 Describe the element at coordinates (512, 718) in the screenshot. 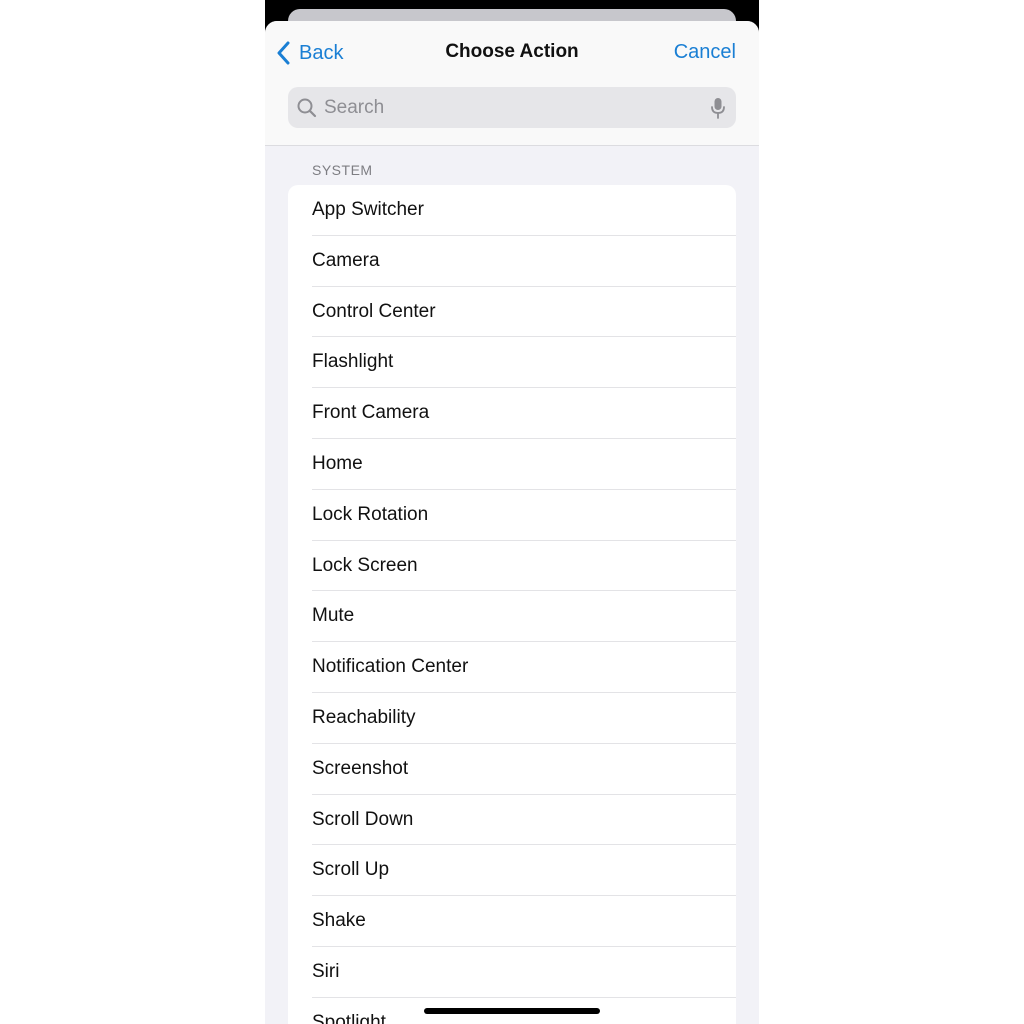

I see `list-item: Reachability` at that location.